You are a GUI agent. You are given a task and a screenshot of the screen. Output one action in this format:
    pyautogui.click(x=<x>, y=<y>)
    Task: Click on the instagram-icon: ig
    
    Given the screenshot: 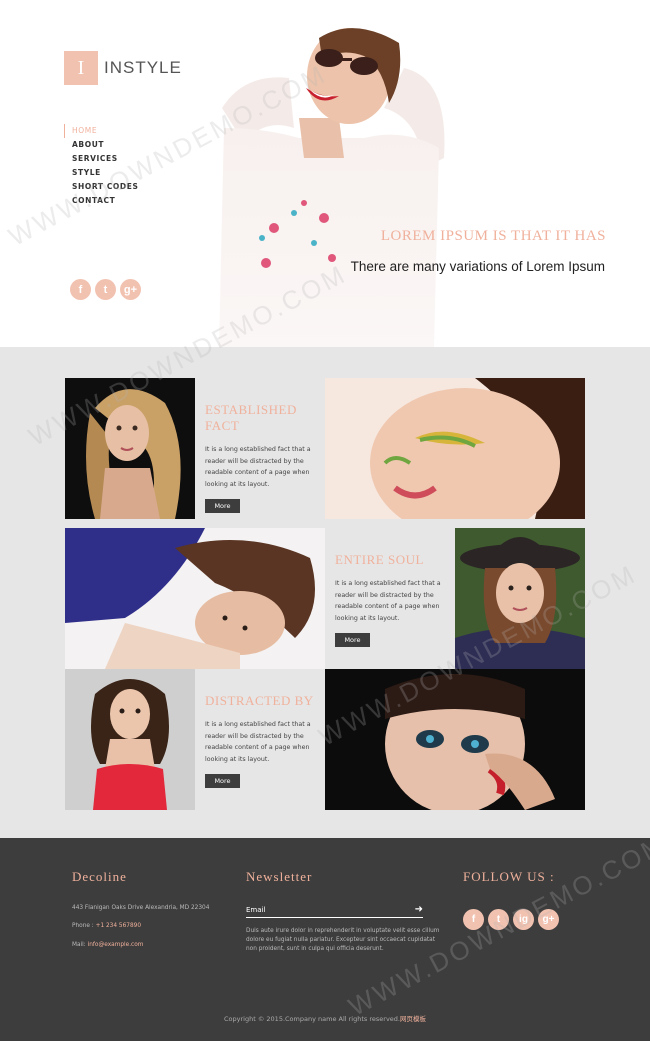 What is the action you would take?
    pyautogui.click(x=523, y=919)
    